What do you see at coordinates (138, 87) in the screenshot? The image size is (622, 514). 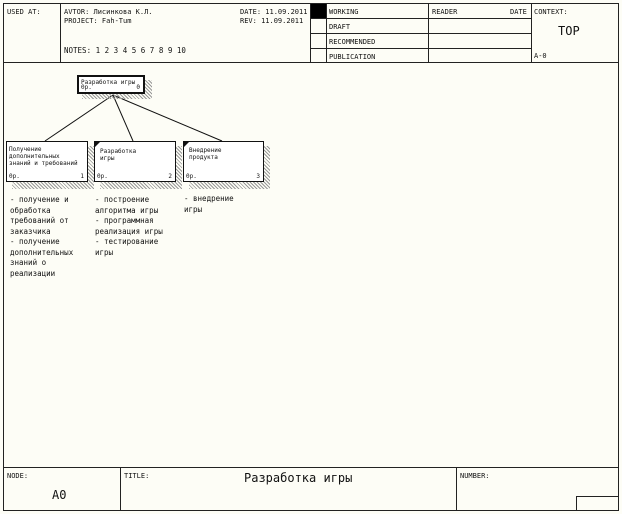 I see `parent-activity-number: 0` at bounding box center [138, 87].